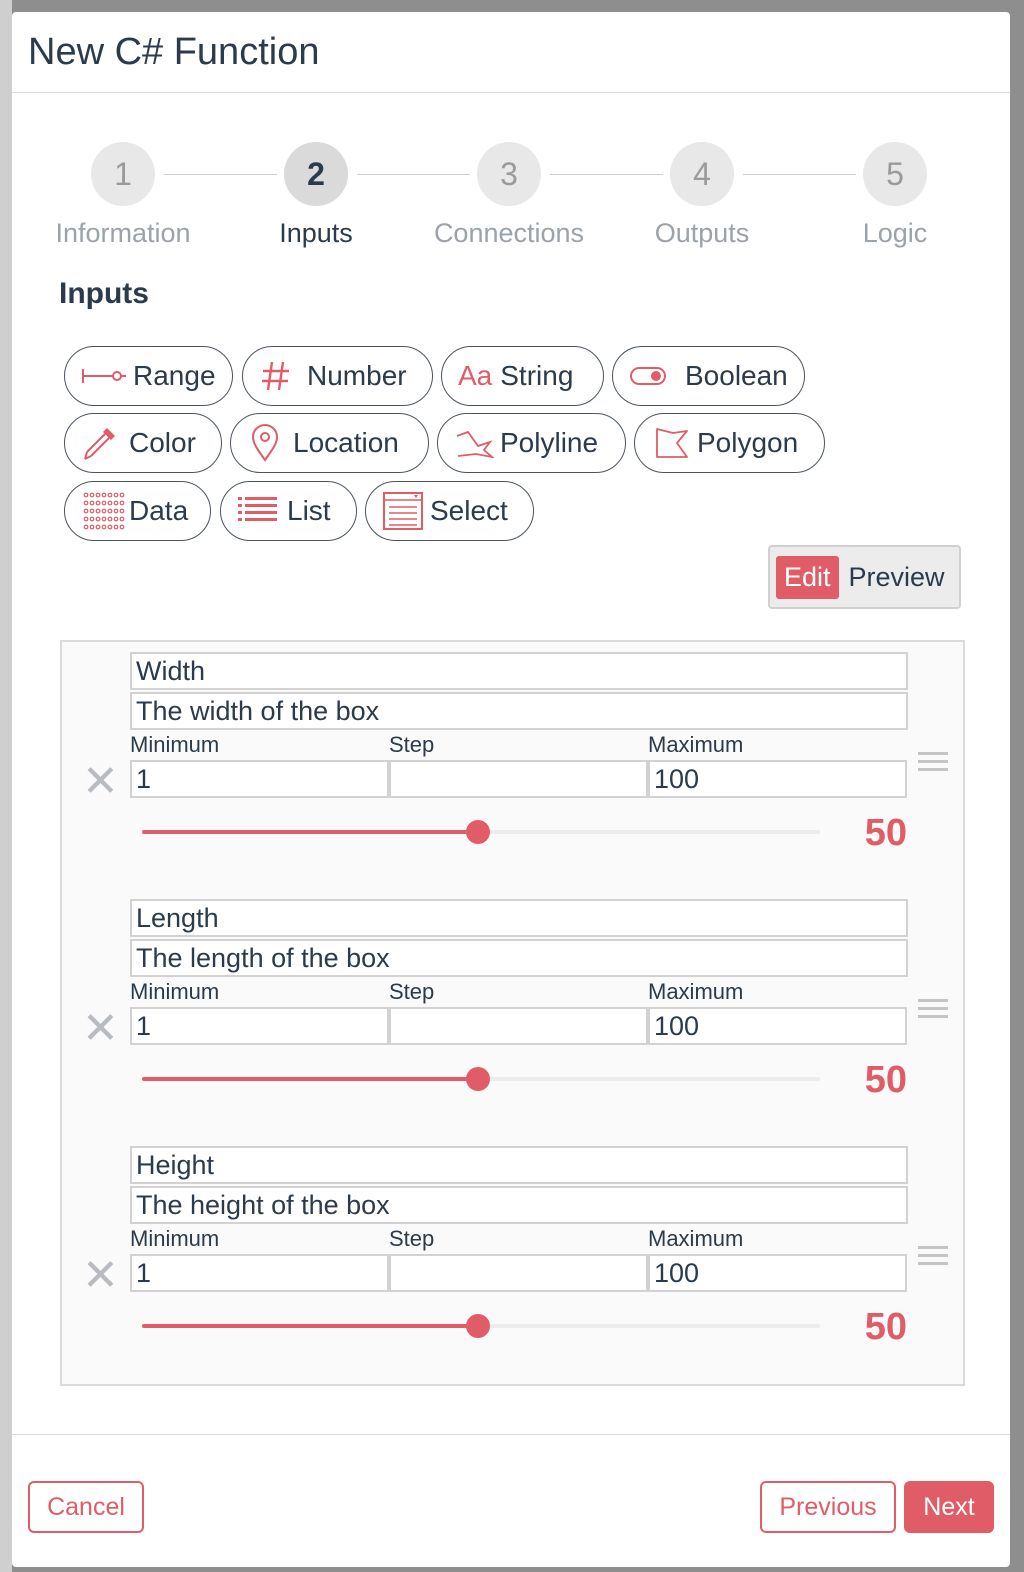 This screenshot has width=1024, height=1572. I want to click on step-number: 5, so click(895, 174).